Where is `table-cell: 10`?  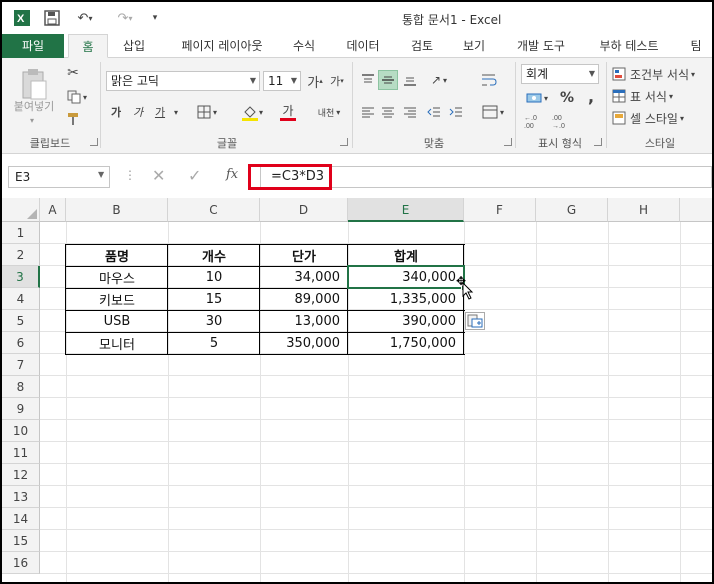
table-cell: 10 is located at coordinates (214, 277).